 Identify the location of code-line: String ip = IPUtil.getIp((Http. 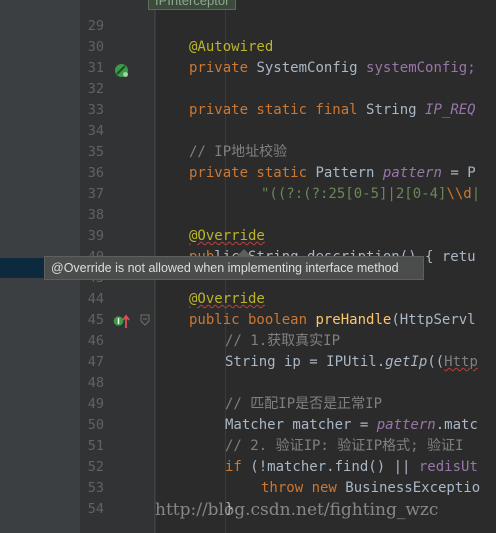
(351, 362).